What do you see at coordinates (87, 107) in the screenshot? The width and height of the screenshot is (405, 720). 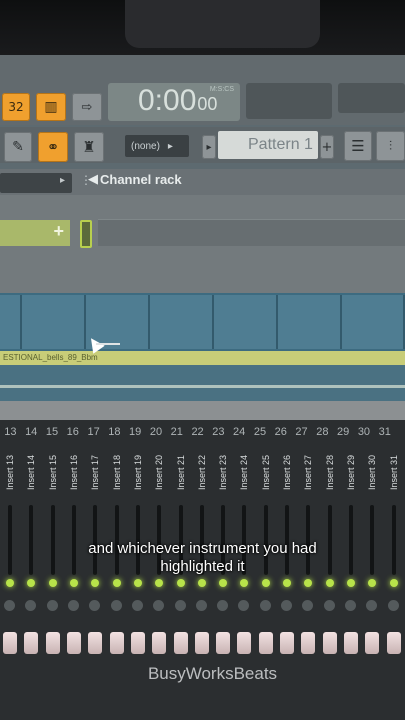 I see `step-edit-button: ⇨` at bounding box center [87, 107].